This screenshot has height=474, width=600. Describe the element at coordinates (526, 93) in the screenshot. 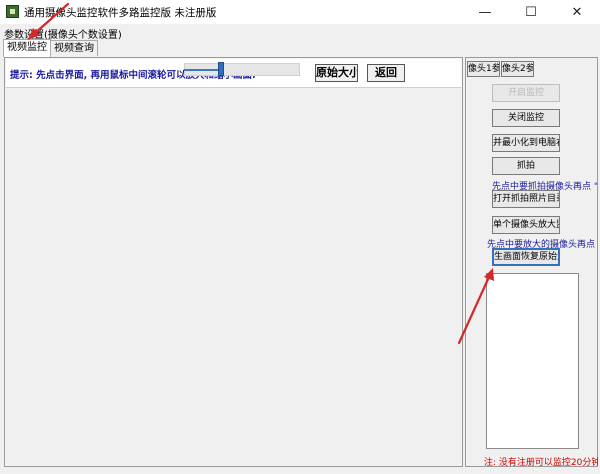

I see `start-monitor-button: 开启监控` at that location.